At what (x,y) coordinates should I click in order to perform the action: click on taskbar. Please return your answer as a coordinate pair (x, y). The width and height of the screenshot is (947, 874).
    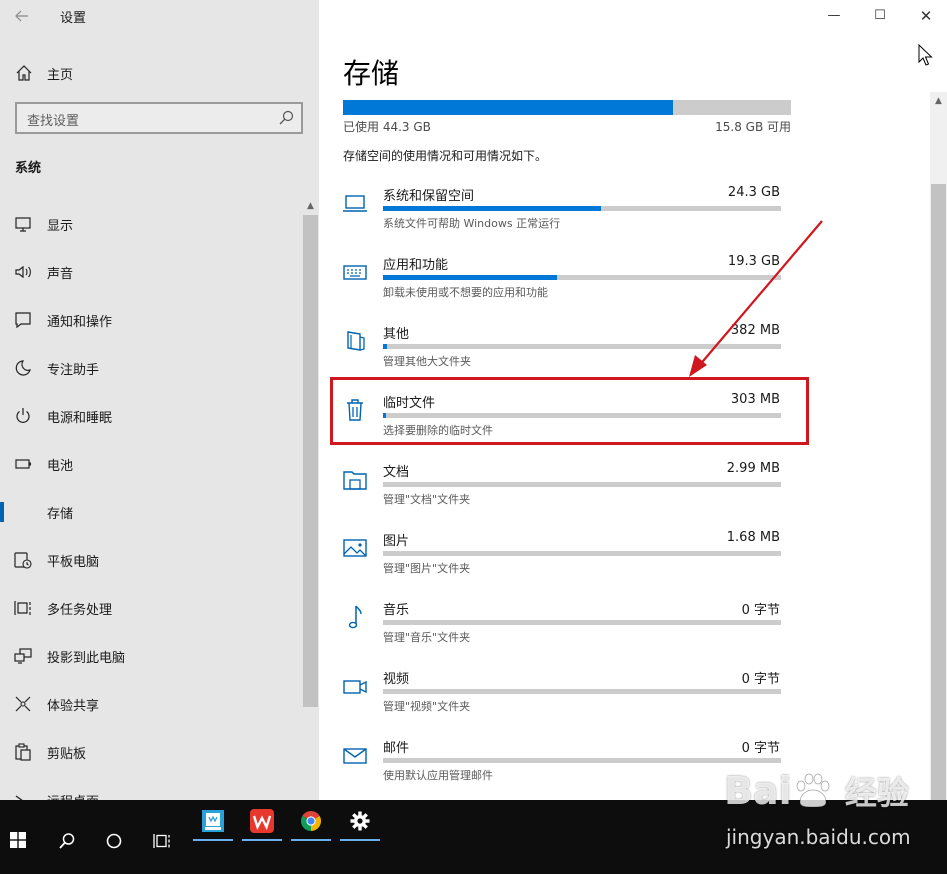
    Looking at the image, I should click on (473, 837).